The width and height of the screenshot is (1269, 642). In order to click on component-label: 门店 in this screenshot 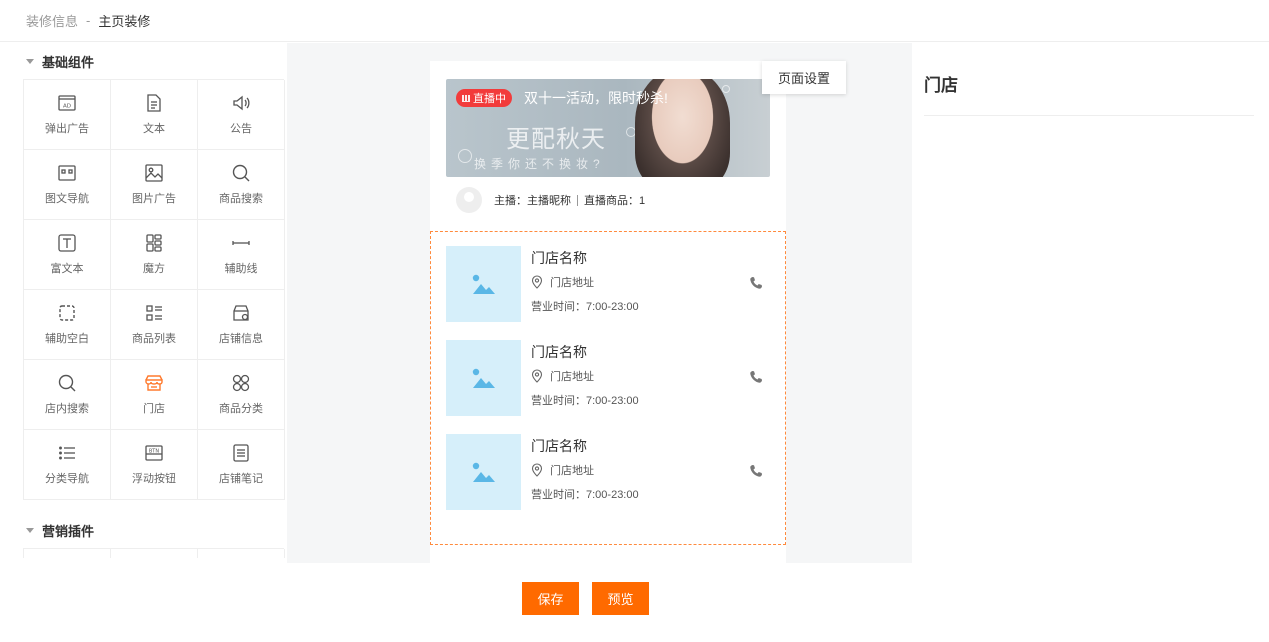, I will do `click(154, 409)`.